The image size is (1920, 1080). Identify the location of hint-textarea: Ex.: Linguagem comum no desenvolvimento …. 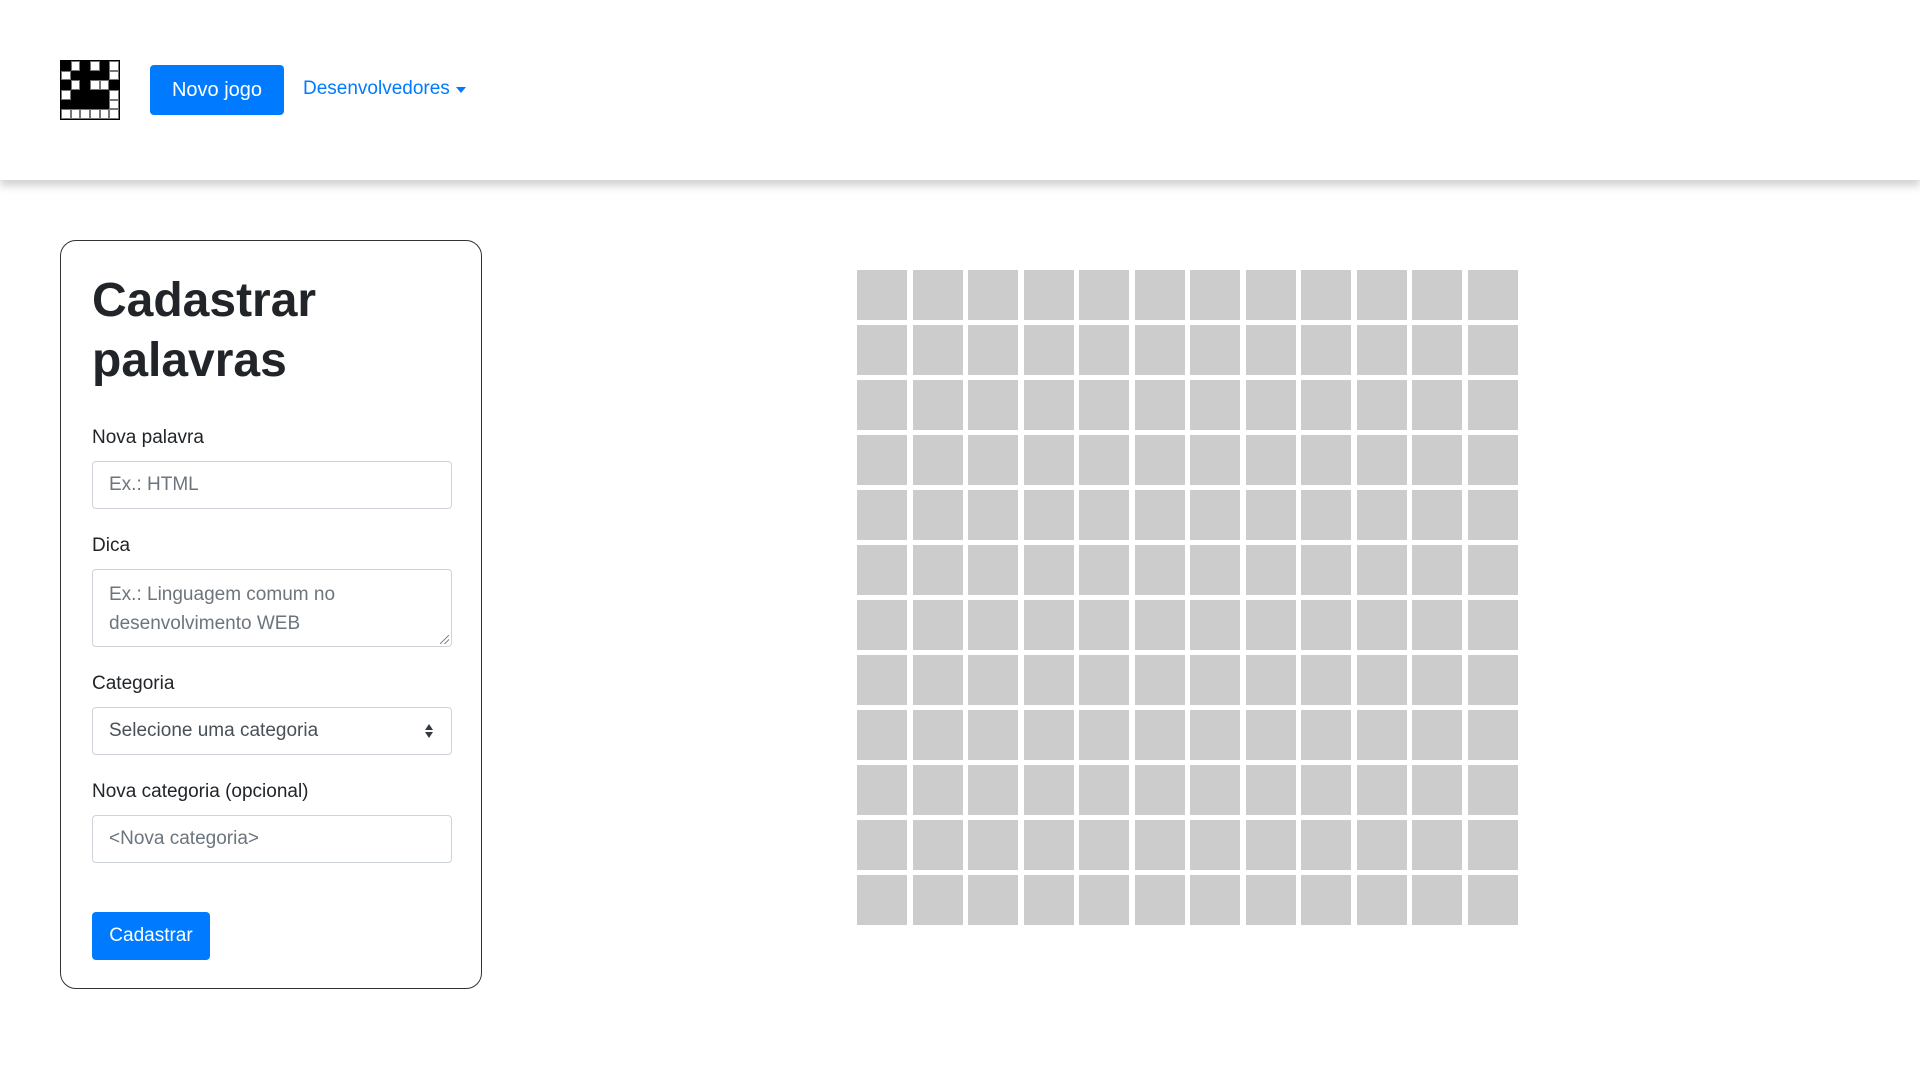
(272, 608).